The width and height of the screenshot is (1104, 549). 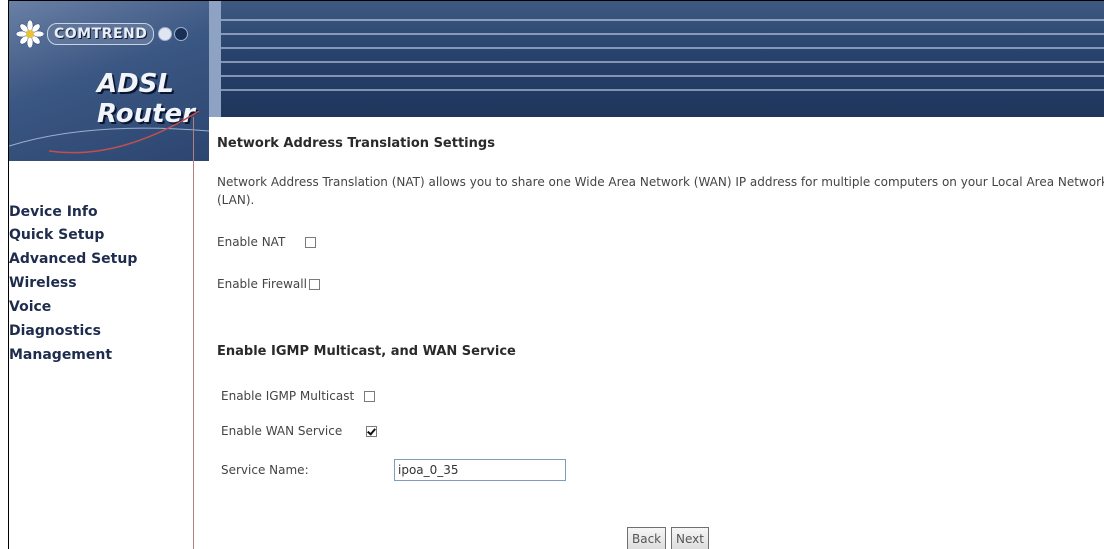 I want to click on sidebar-item-diagnostics: Diagnostics, so click(x=73, y=331).